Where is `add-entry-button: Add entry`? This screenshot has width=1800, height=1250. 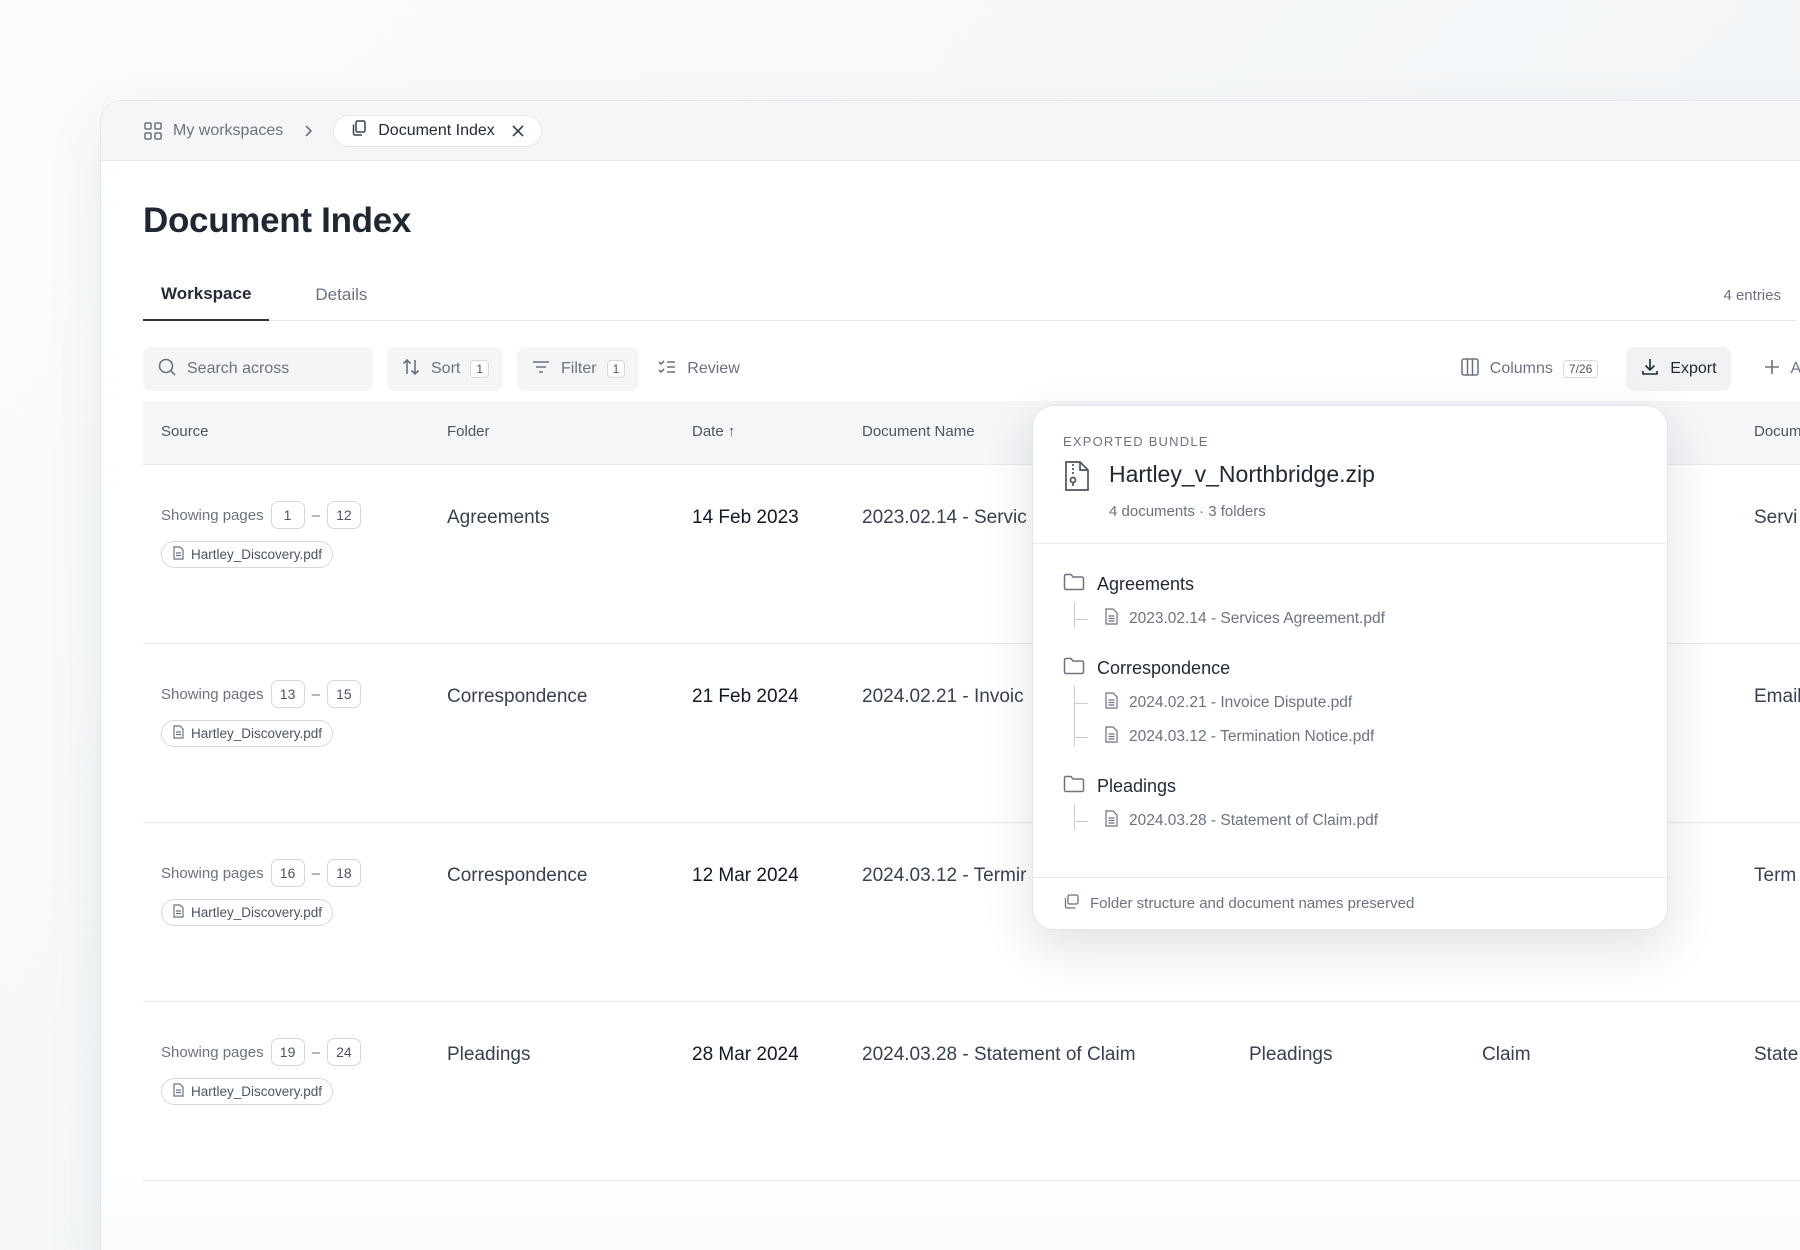
add-entry-button: Add entry is located at coordinates (1779, 369).